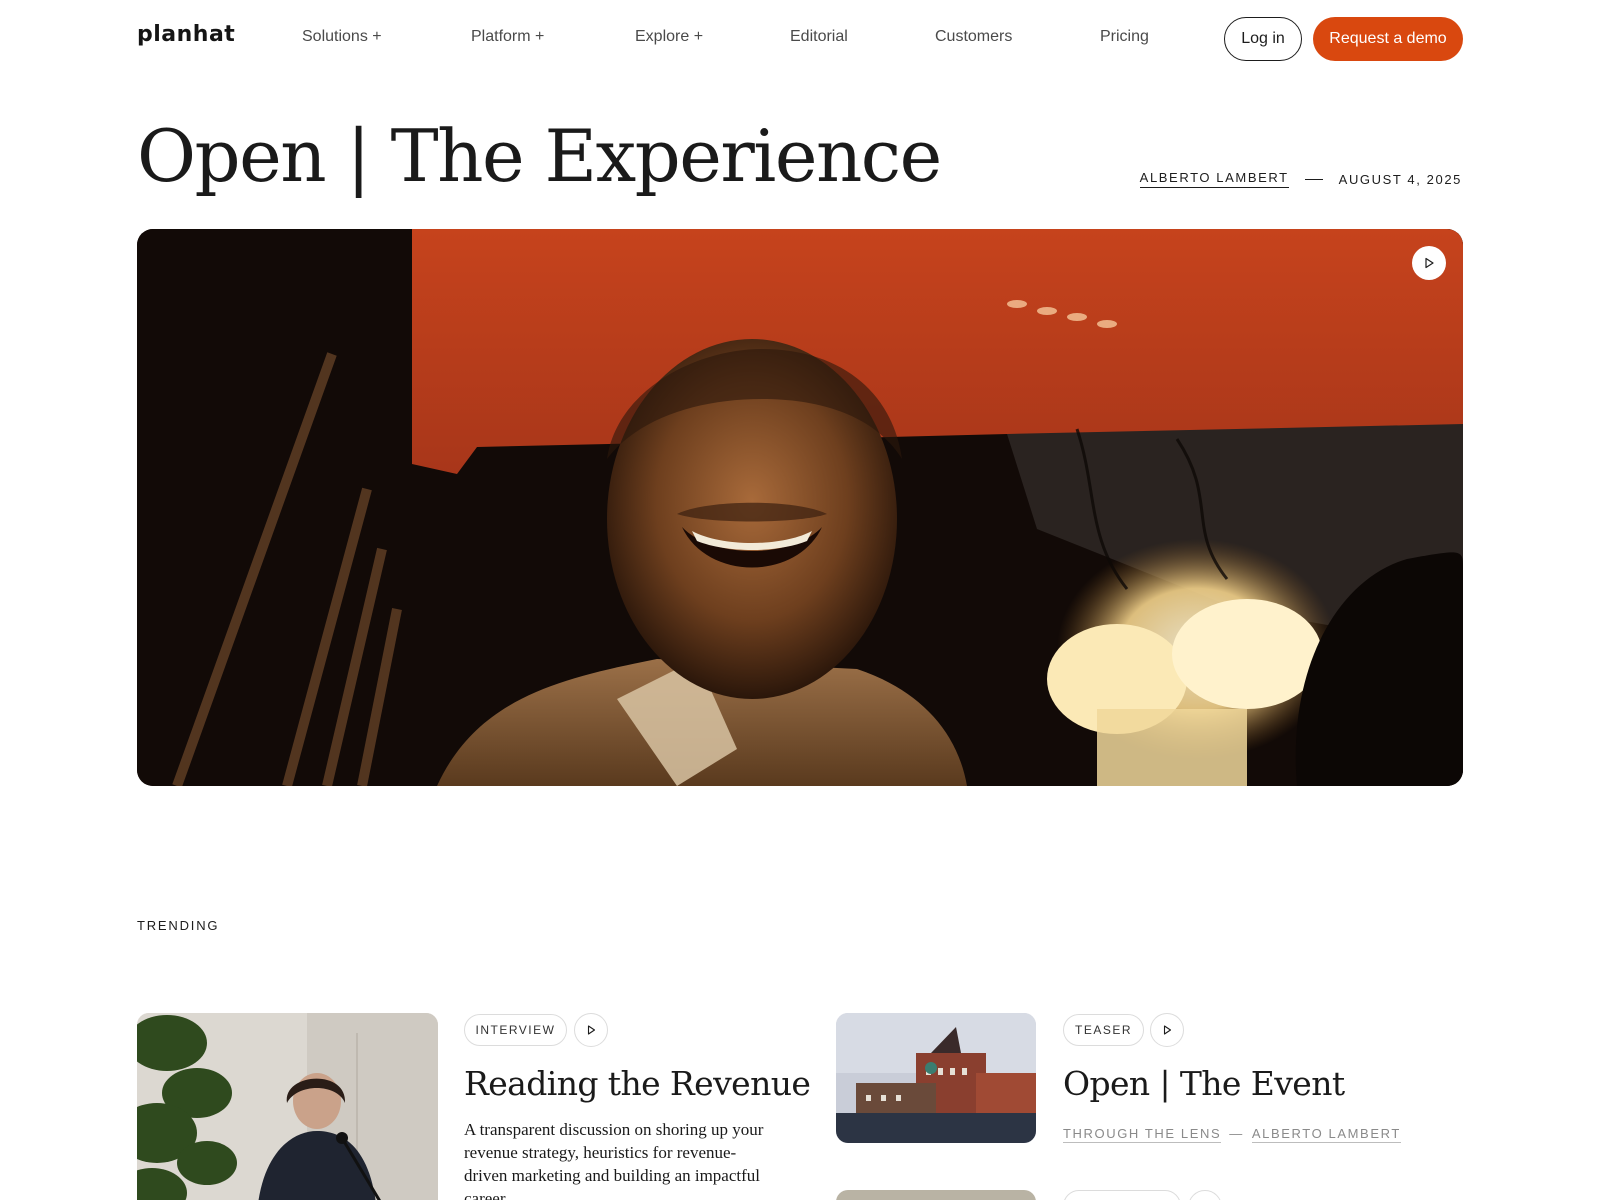 The height and width of the screenshot is (1200, 1600). I want to click on page-title: Open | The Experience, so click(539, 156).